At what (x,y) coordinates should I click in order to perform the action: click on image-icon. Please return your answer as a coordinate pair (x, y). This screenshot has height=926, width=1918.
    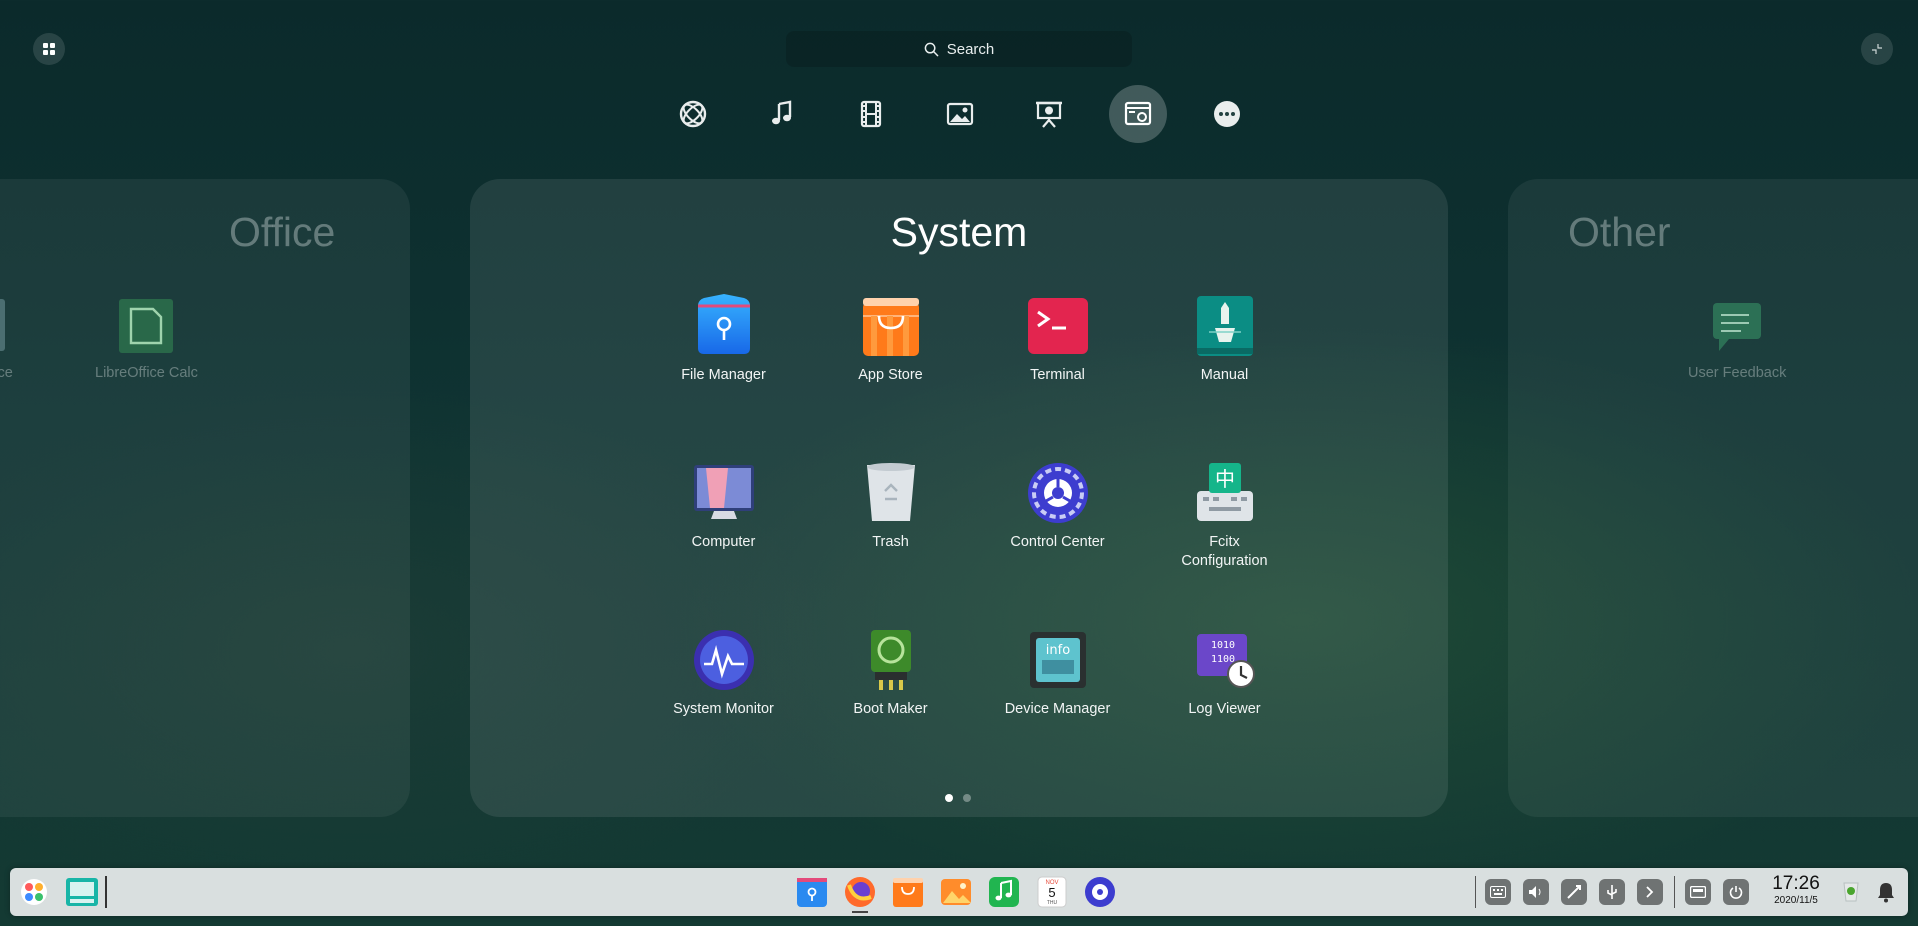
    Looking at the image, I should click on (960, 114).